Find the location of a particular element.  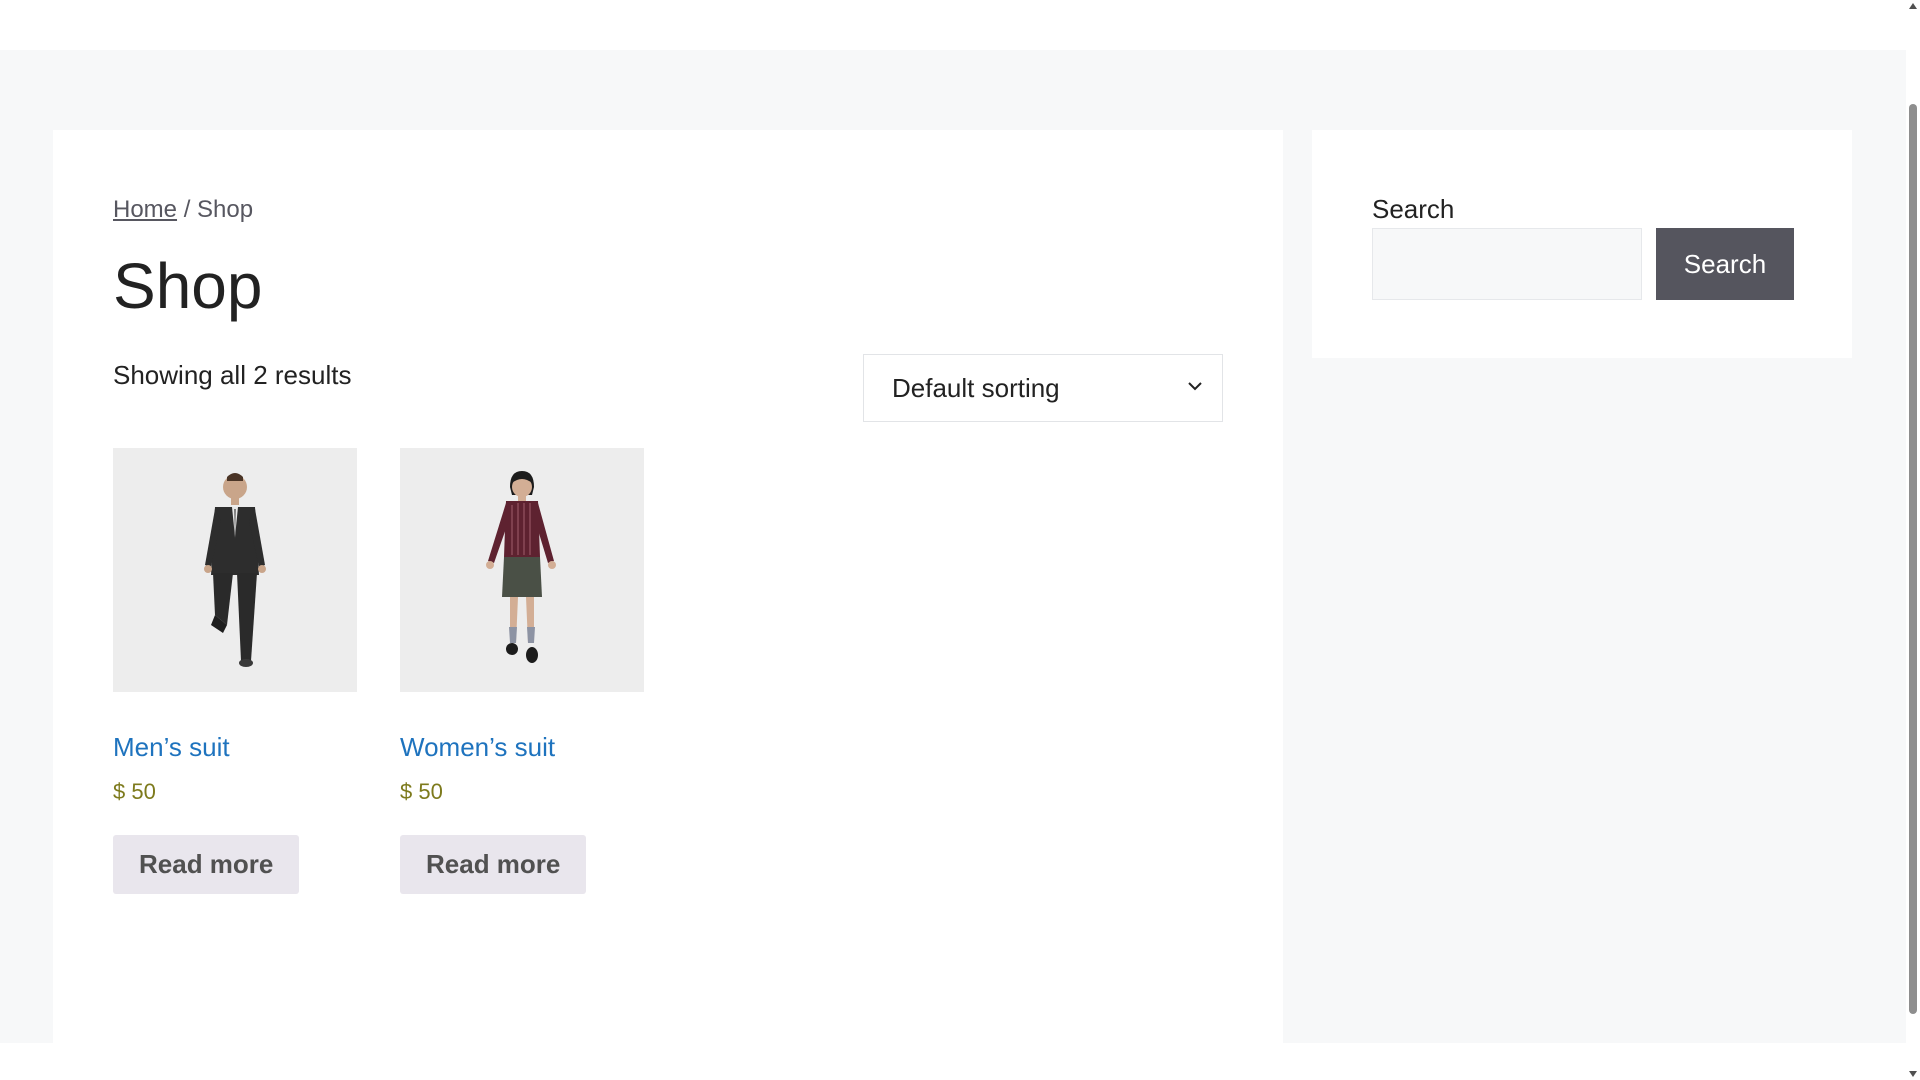

result-count: Showing all 2 results is located at coordinates (232, 375).